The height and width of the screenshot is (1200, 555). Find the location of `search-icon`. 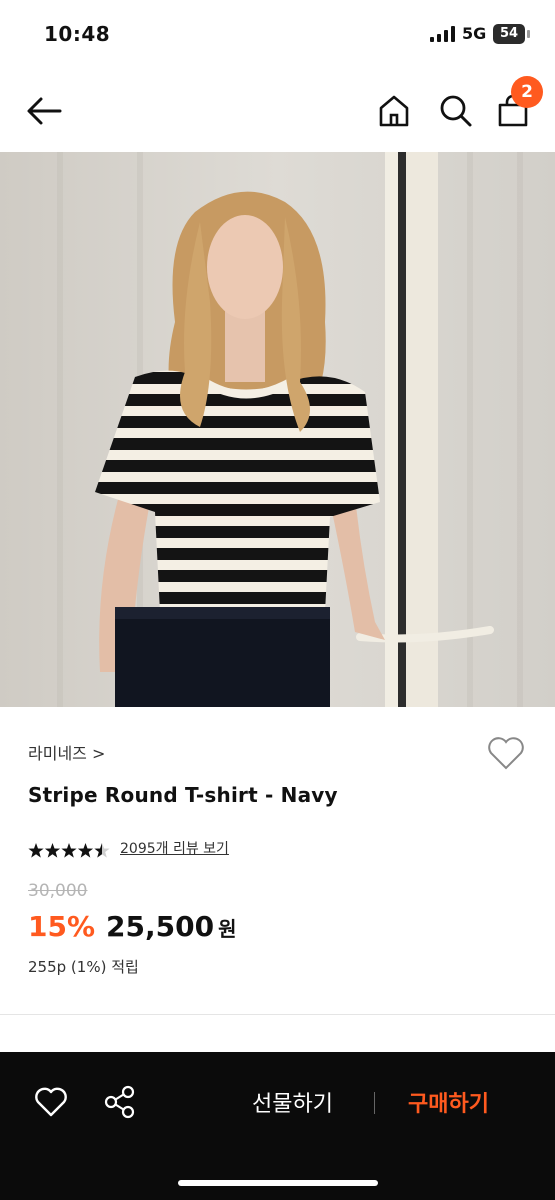

search-icon is located at coordinates (456, 111).